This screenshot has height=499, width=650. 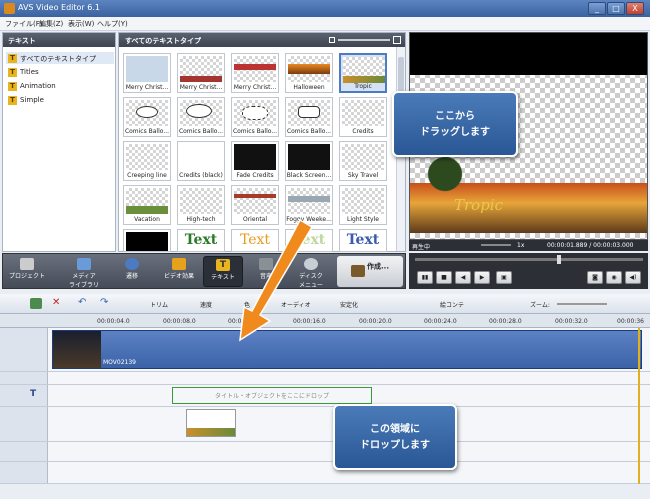 What do you see at coordinates (496, 245) in the screenshot?
I see `speed-slider` at bounding box center [496, 245].